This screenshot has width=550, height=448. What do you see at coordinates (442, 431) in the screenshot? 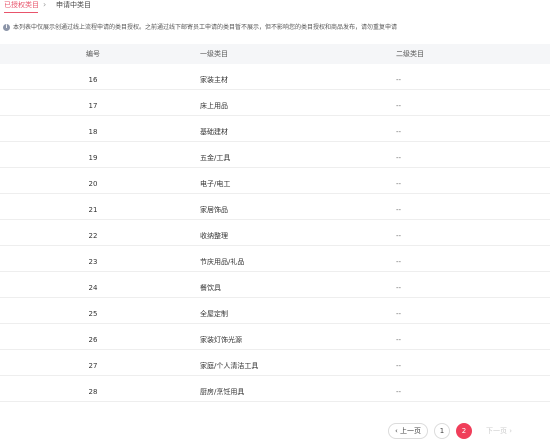
I see `page-1-button: 1` at bounding box center [442, 431].